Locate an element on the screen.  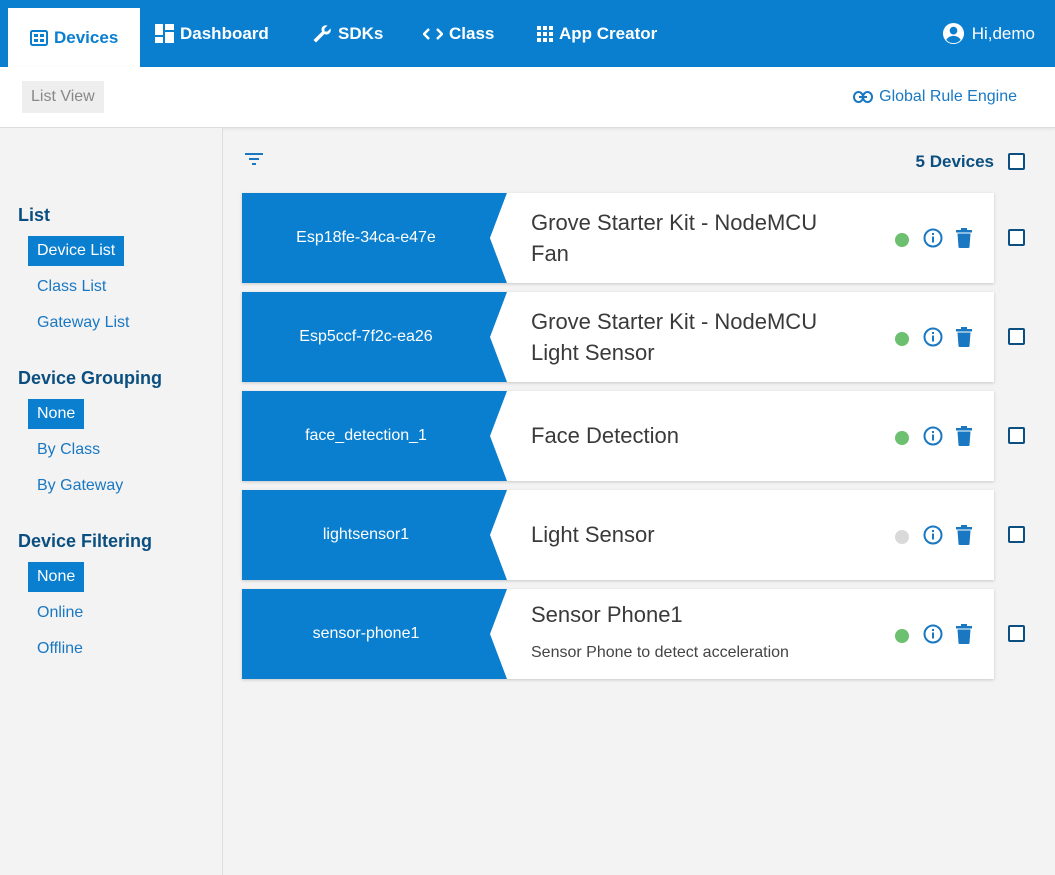
device-id-banner: Esp5ccf-7f2c-ea26 is located at coordinates (374, 337).